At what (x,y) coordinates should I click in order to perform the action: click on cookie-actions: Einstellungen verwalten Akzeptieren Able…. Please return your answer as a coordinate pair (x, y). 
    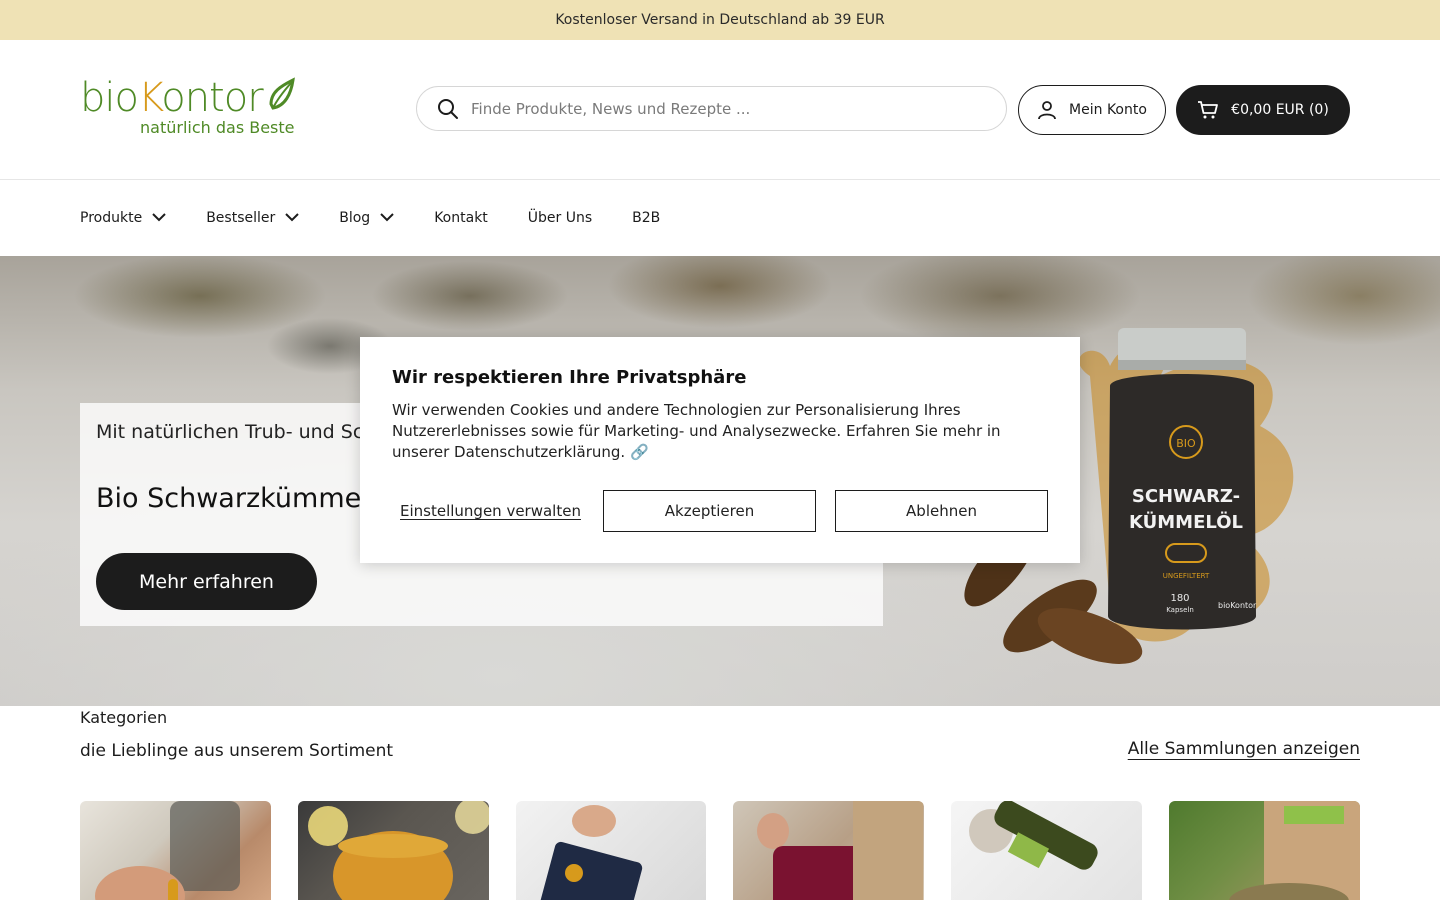
    Looking at the image, I should click on (720, 511).